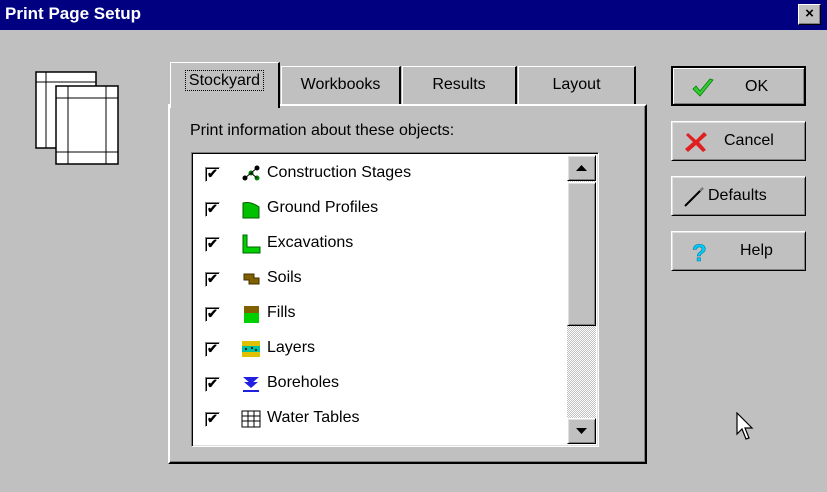 The height and width of the screenshot is (492, 827). I want to click on tab-layout: Layout, so click(577, 85).